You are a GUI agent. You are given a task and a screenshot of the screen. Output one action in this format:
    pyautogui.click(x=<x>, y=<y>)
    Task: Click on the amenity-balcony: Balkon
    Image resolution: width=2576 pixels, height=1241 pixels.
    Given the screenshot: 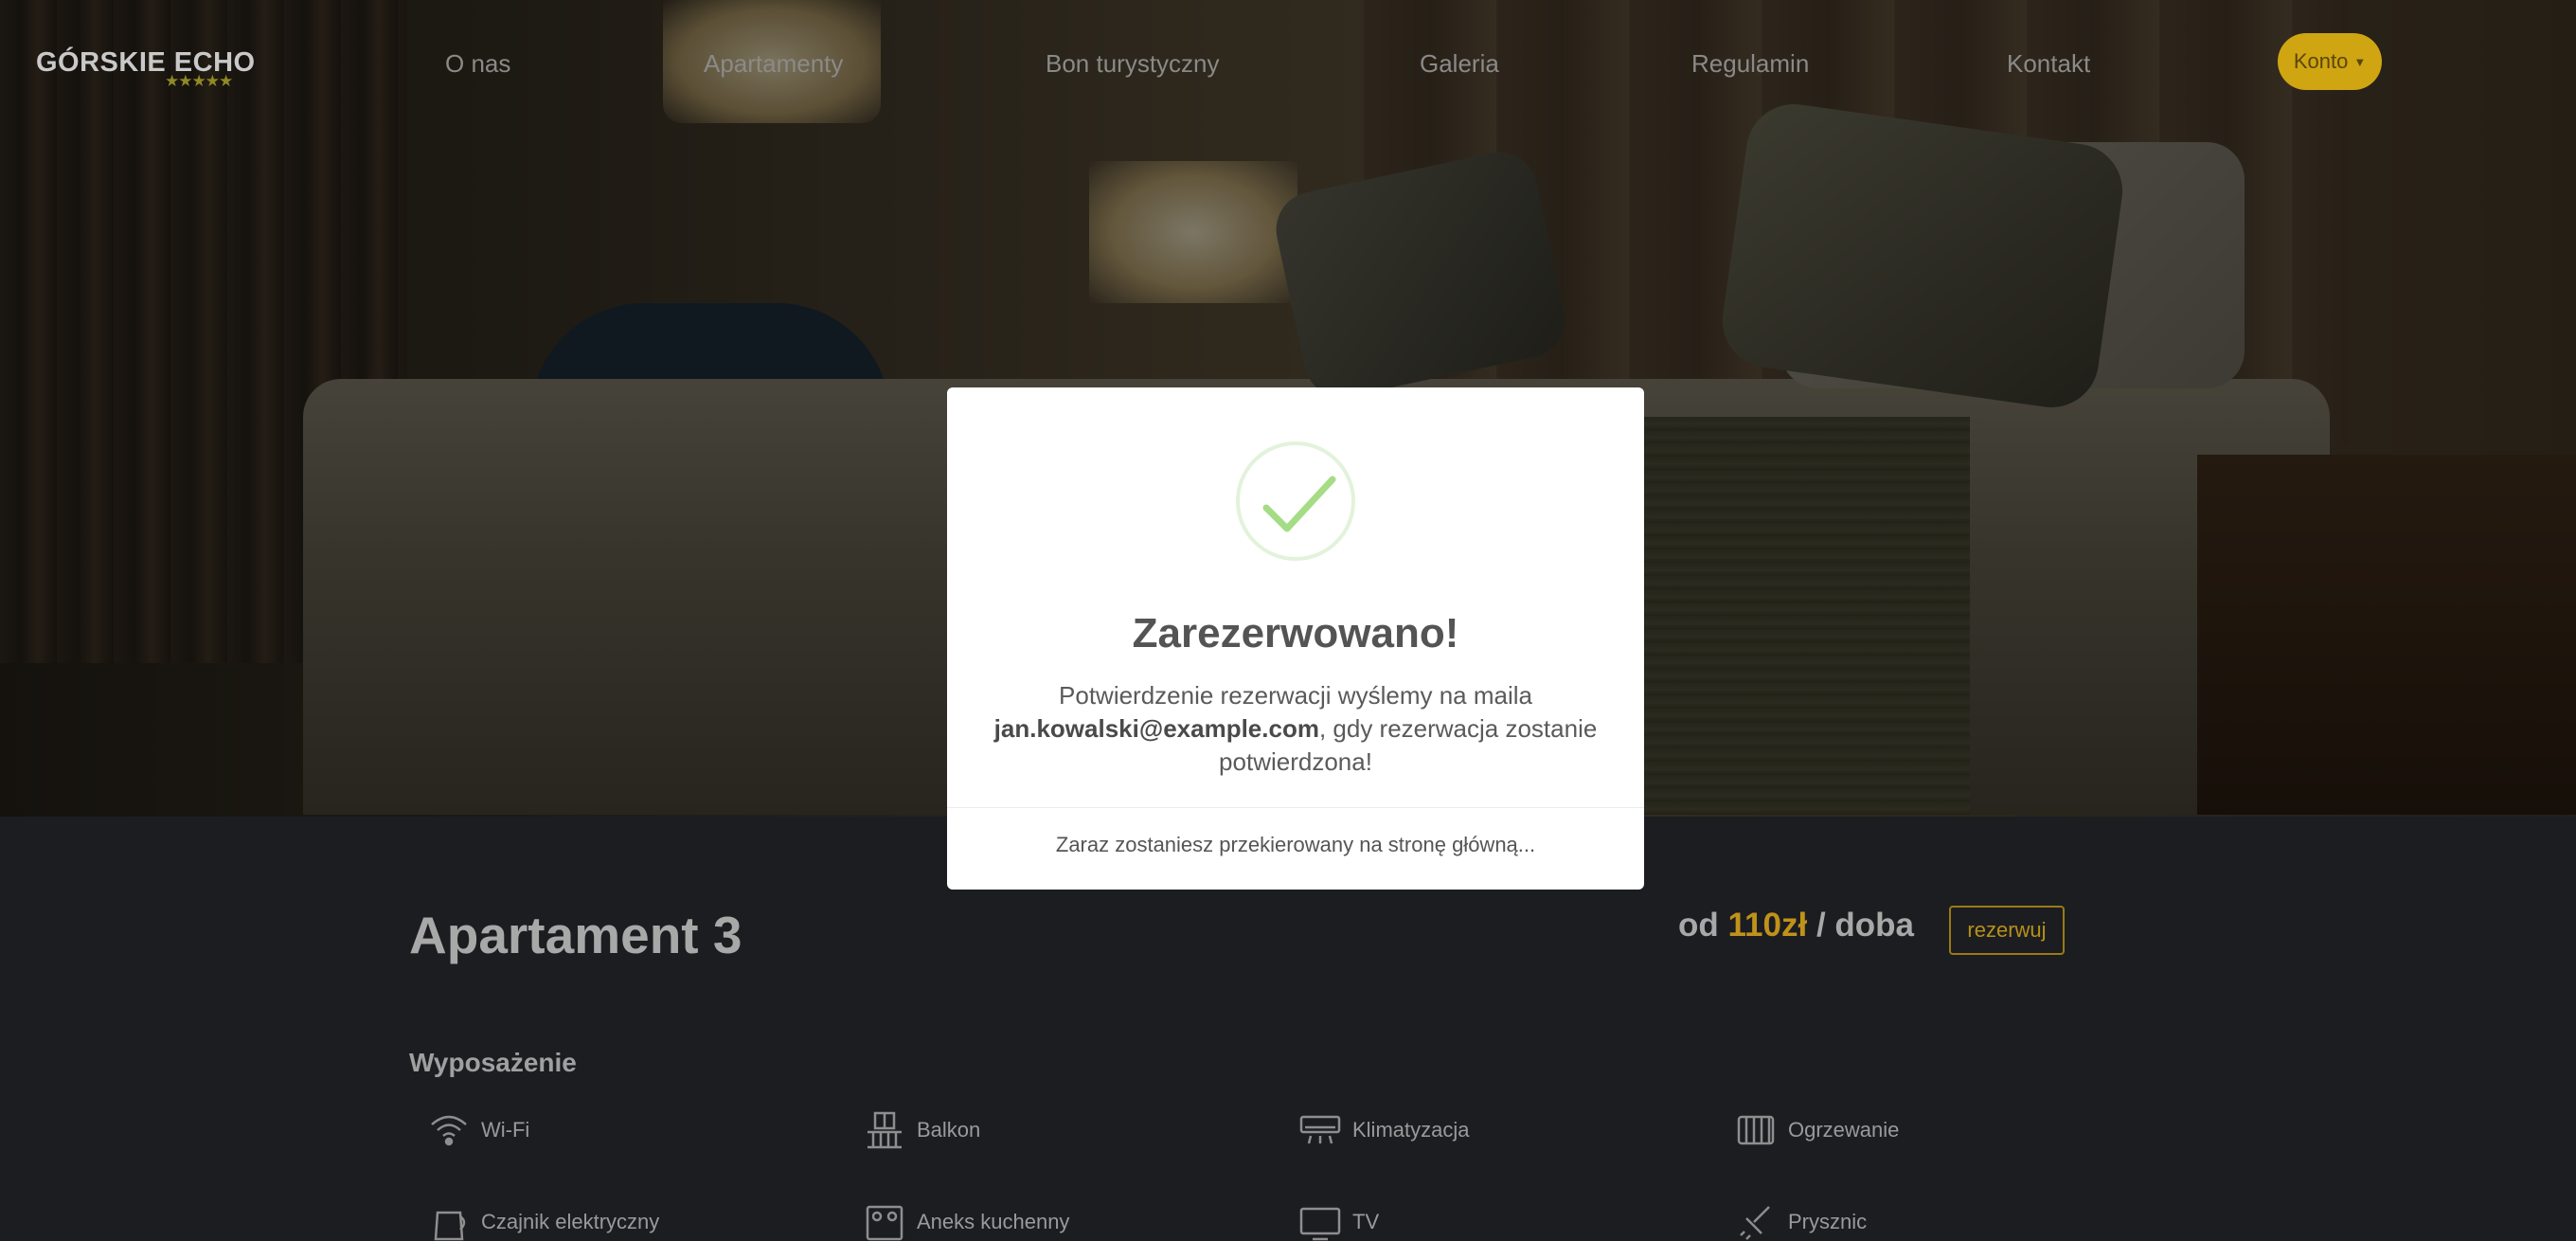 What is the action you would take?
    pyautogui.click(x=922, y=1130)
    